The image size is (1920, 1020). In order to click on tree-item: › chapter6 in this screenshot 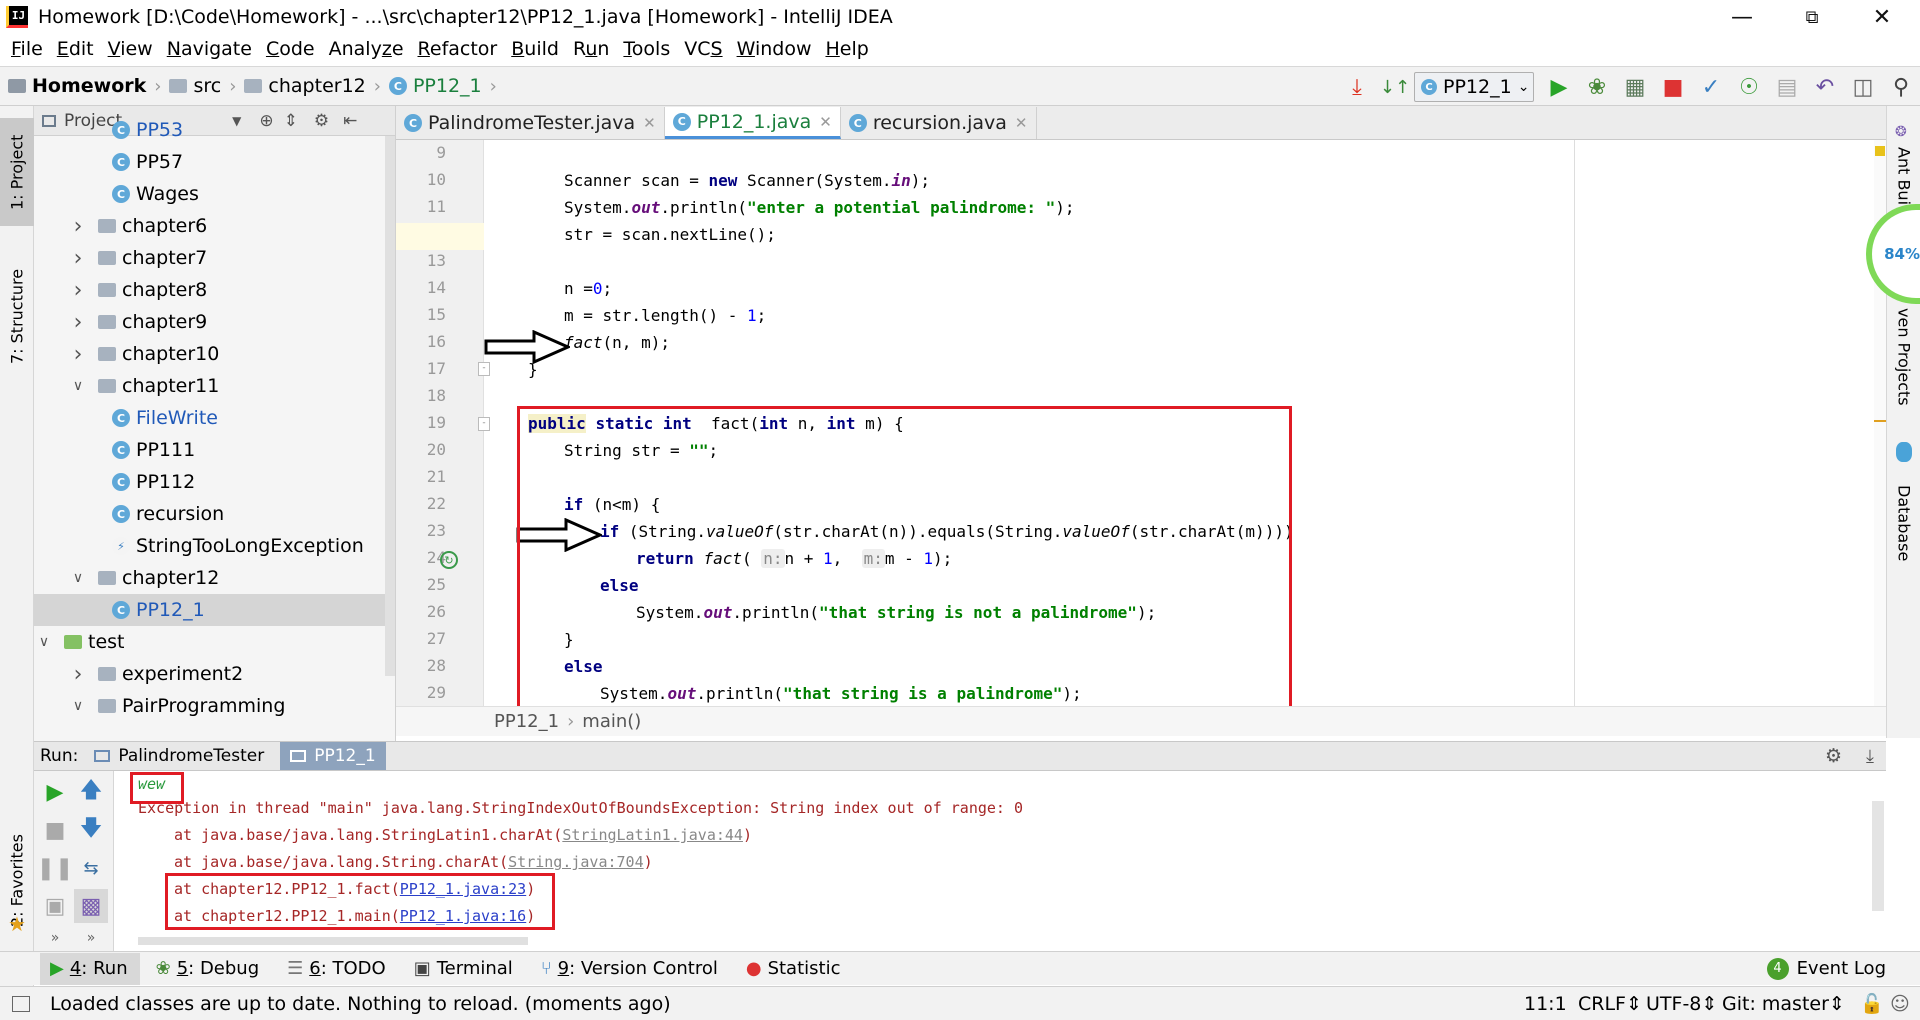, I will do `click(214, 226)`.